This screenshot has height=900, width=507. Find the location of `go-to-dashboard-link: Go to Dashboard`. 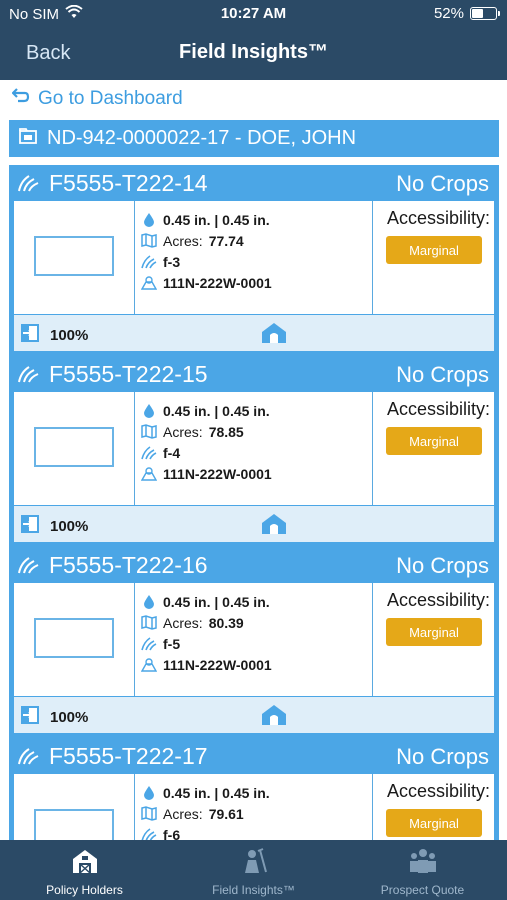

go-to-dashboard-link: Go to Dashboard is located at coordinates (97, 99).